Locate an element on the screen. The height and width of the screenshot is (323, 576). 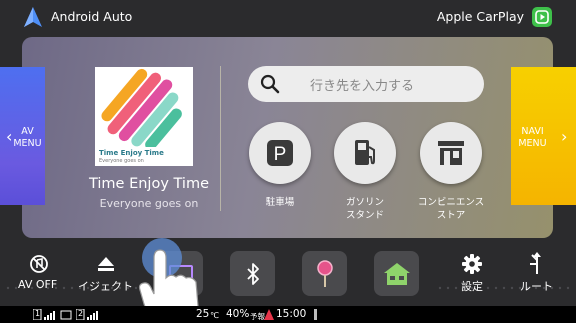
search-icon is located at coordinates (270, 84).